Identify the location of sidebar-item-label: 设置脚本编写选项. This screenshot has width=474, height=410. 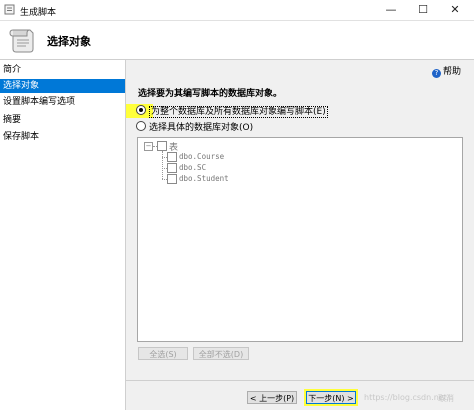
(39, 102).